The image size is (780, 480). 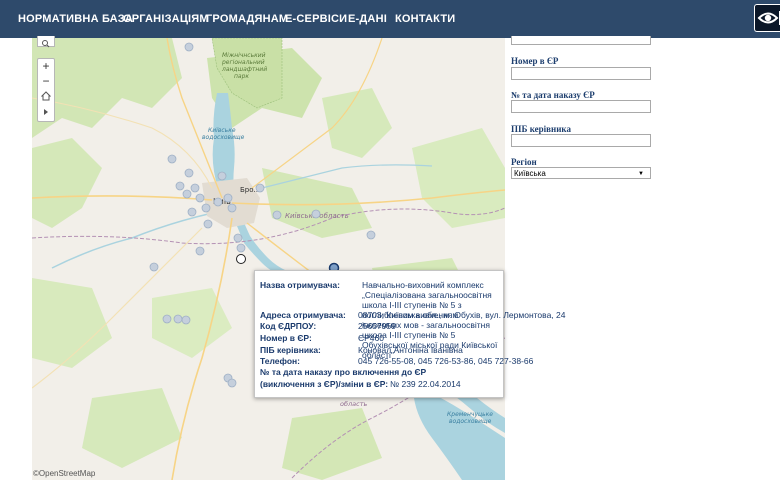 What do you see at coordinates (290, 350) in the screenshot?
I see `popup-head-label: ПІБ керівника:` at bounding box center [290, 350].